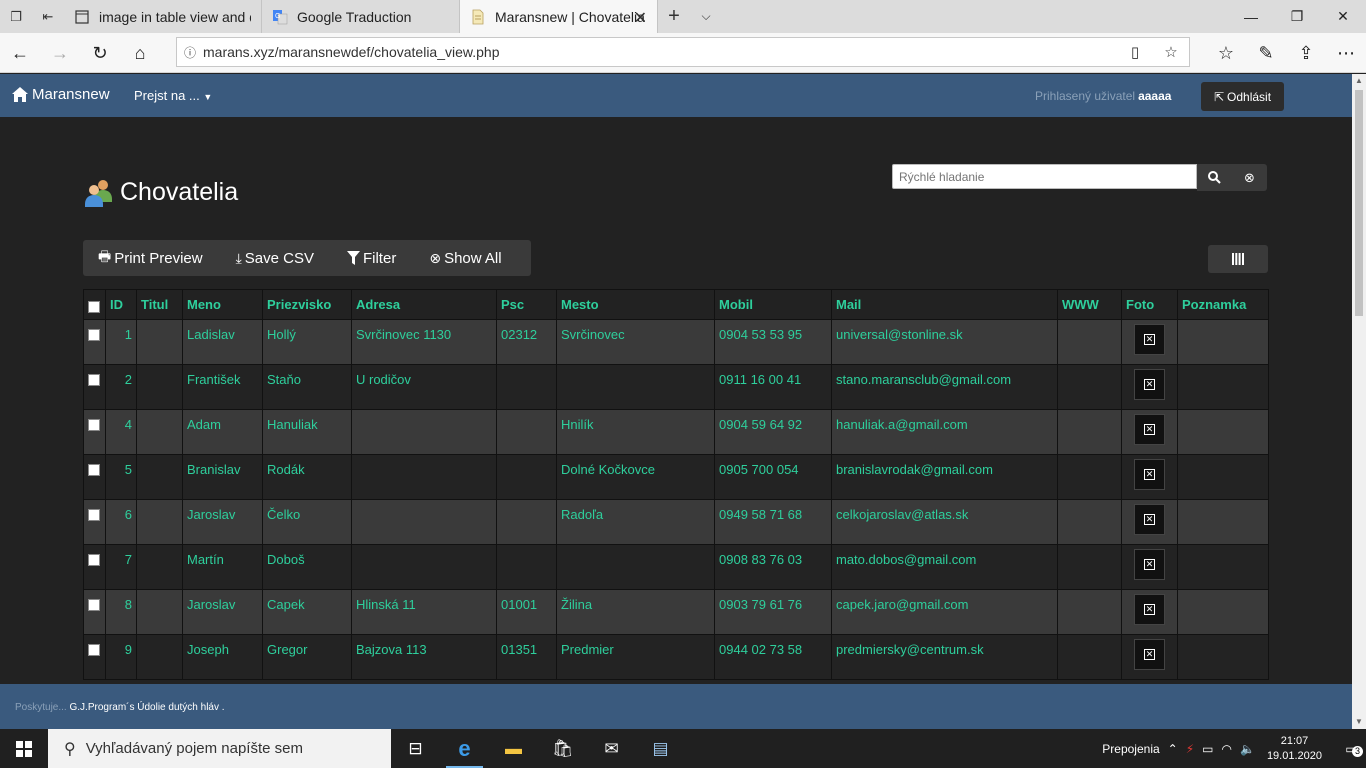  Describe the element at coordinates (1223, 304) in the screenshot. I see `column-header-poznamka: Poznamka` at that location.